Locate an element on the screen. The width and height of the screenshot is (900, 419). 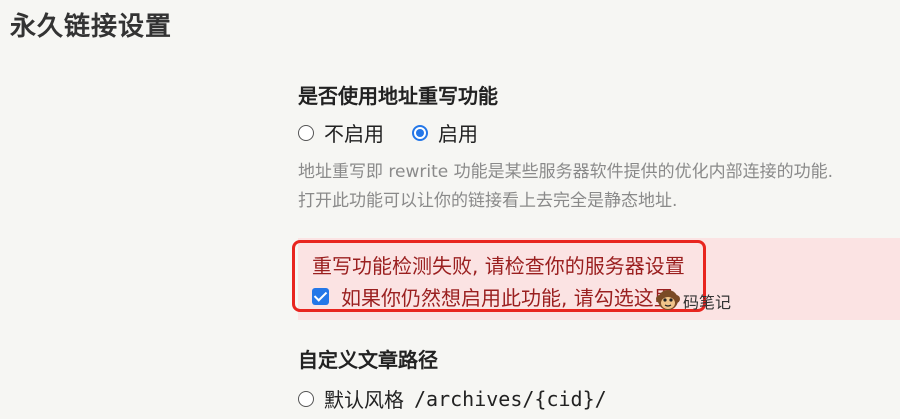
custom-path-section-title: 自定义文章路径 is located at coordinates (368, 360).